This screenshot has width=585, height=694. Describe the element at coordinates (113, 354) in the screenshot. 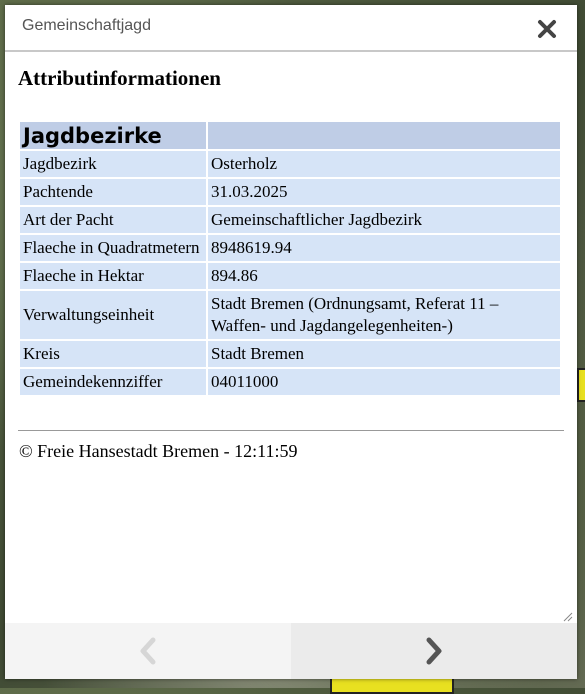

I see `attribute-key: Kreis` at that location.